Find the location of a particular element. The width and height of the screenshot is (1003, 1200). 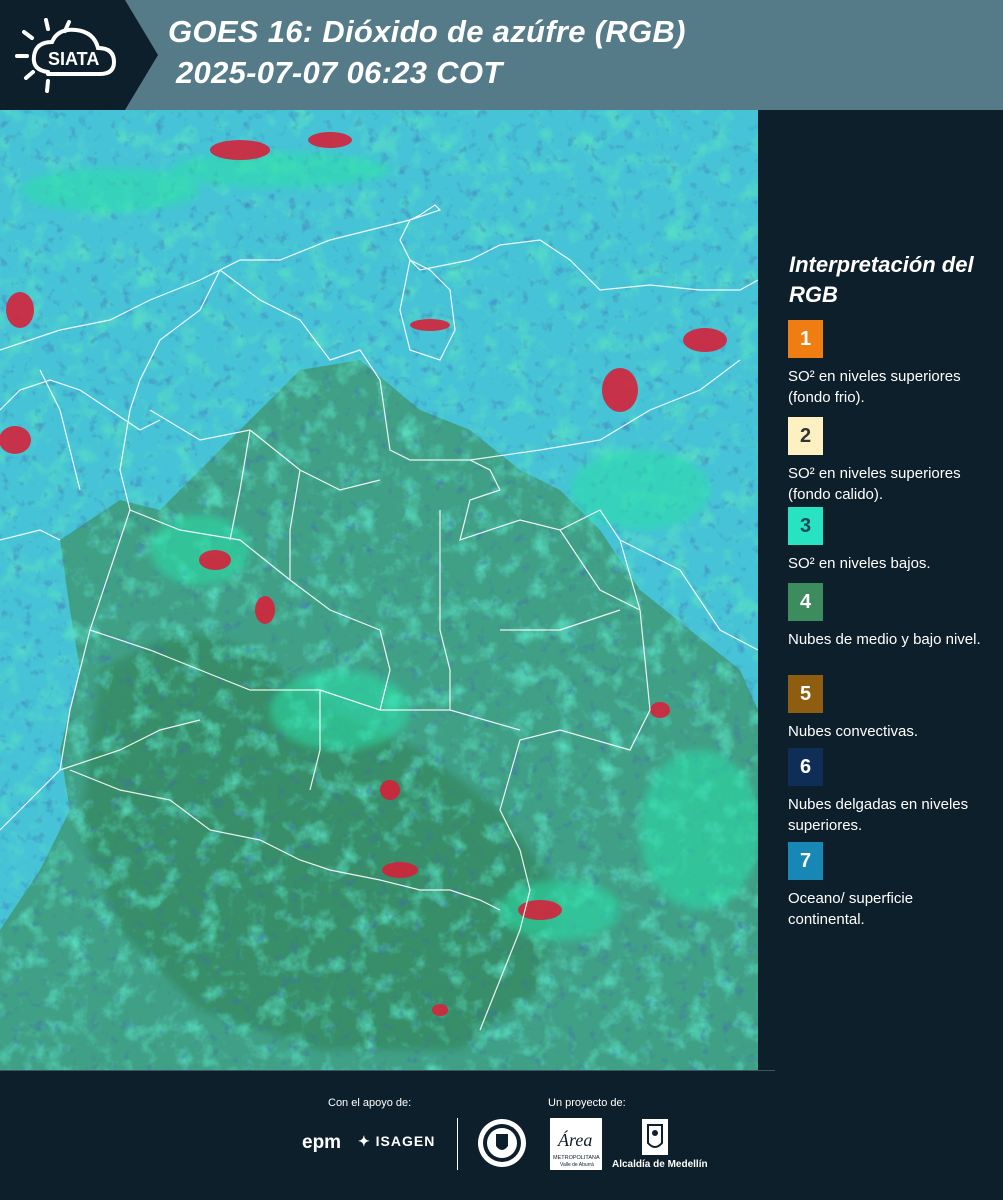

isagen-logo: ✦ ISAGEN is located at coordinates (396, 1141).